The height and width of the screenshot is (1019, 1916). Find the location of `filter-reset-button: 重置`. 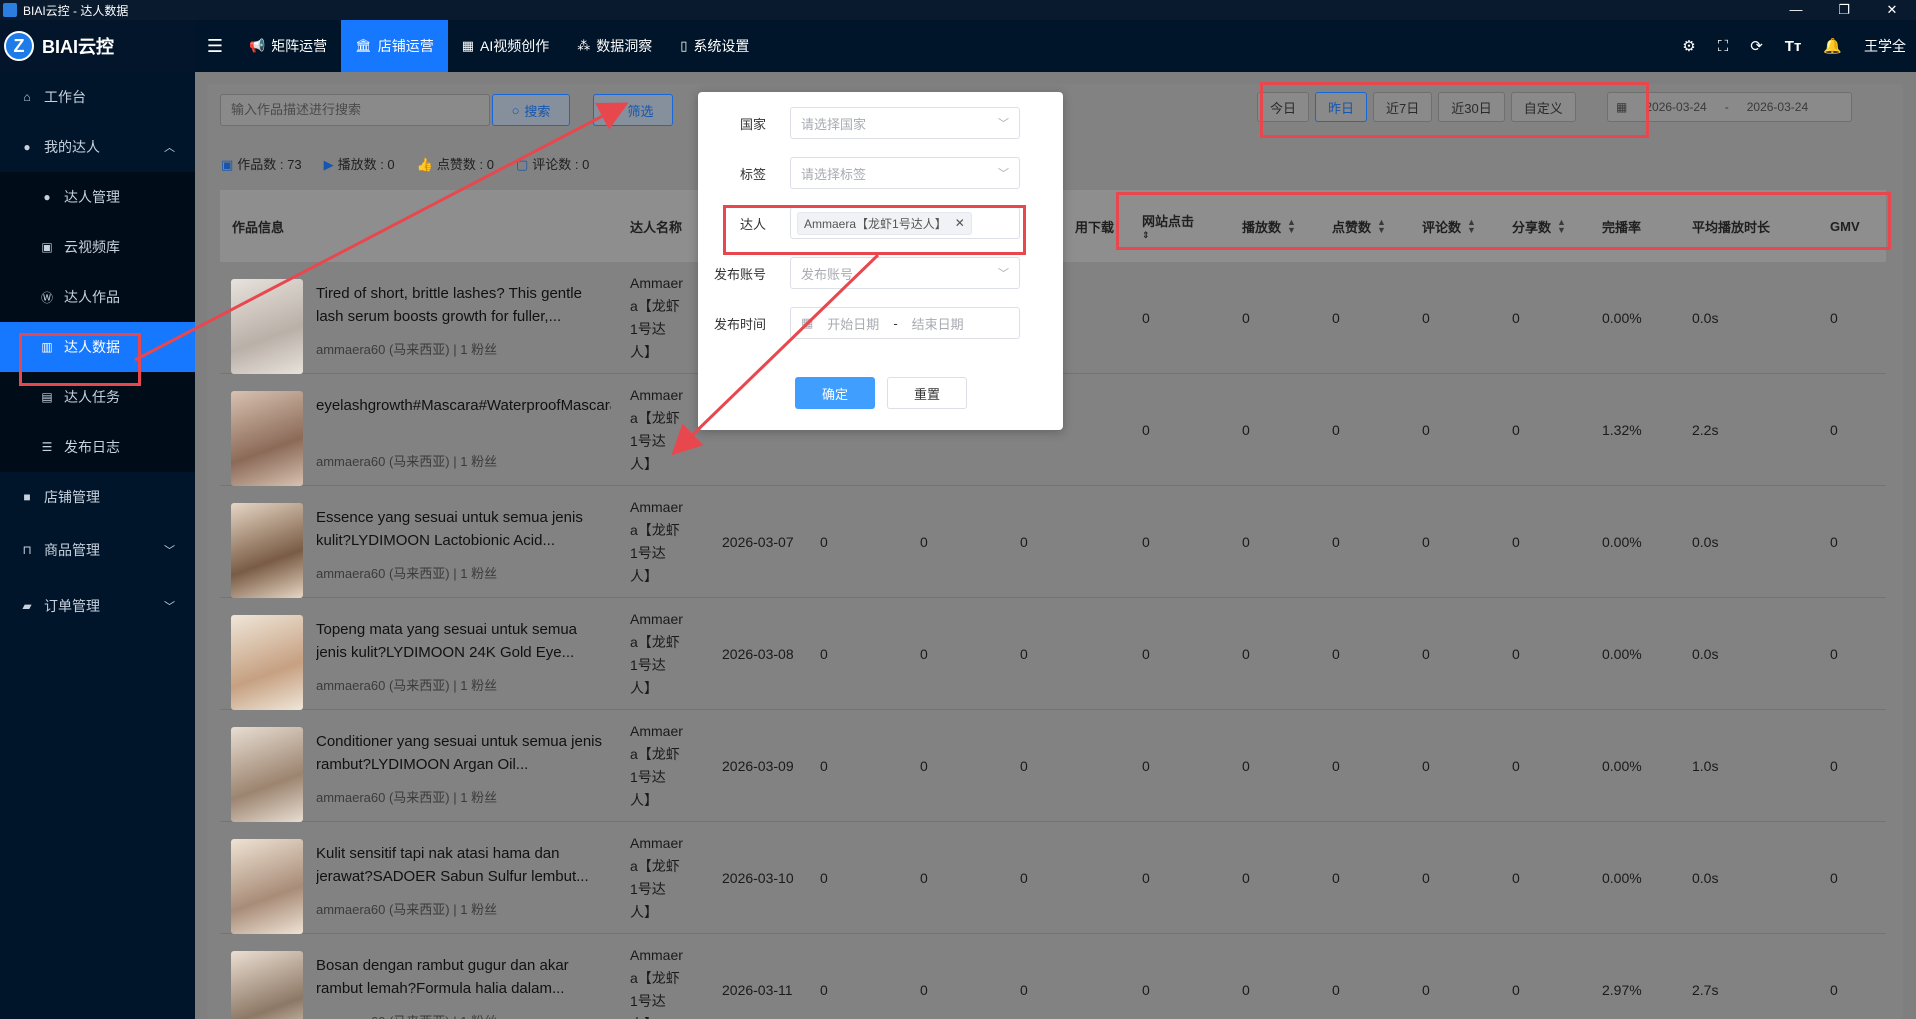

filter-reset-button: 重置 is located at coordinates (927, 393).